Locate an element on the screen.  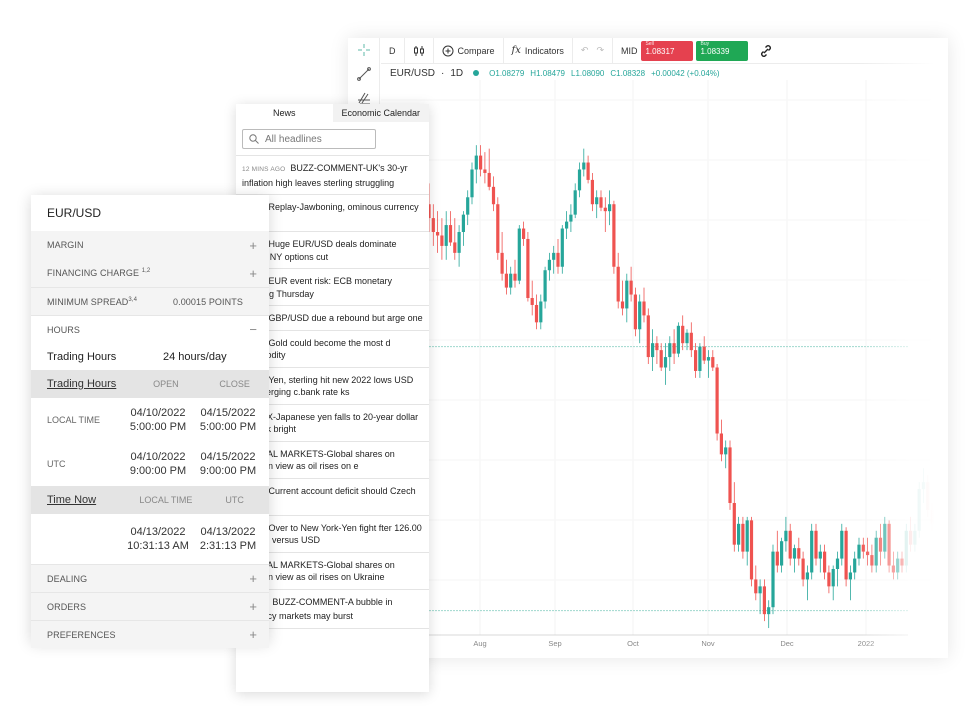
link-button is located at coordinates (766, 51).